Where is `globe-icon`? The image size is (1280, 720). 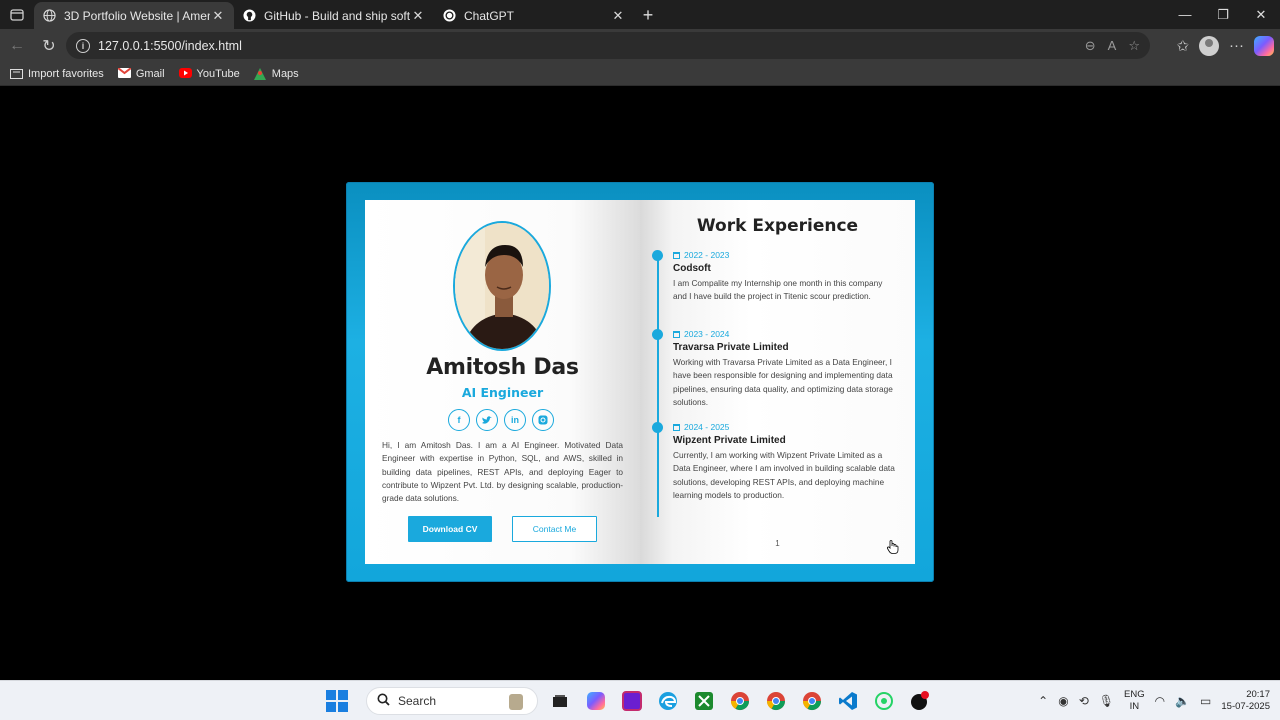
globe-icon is located at coordinates (49, 16).